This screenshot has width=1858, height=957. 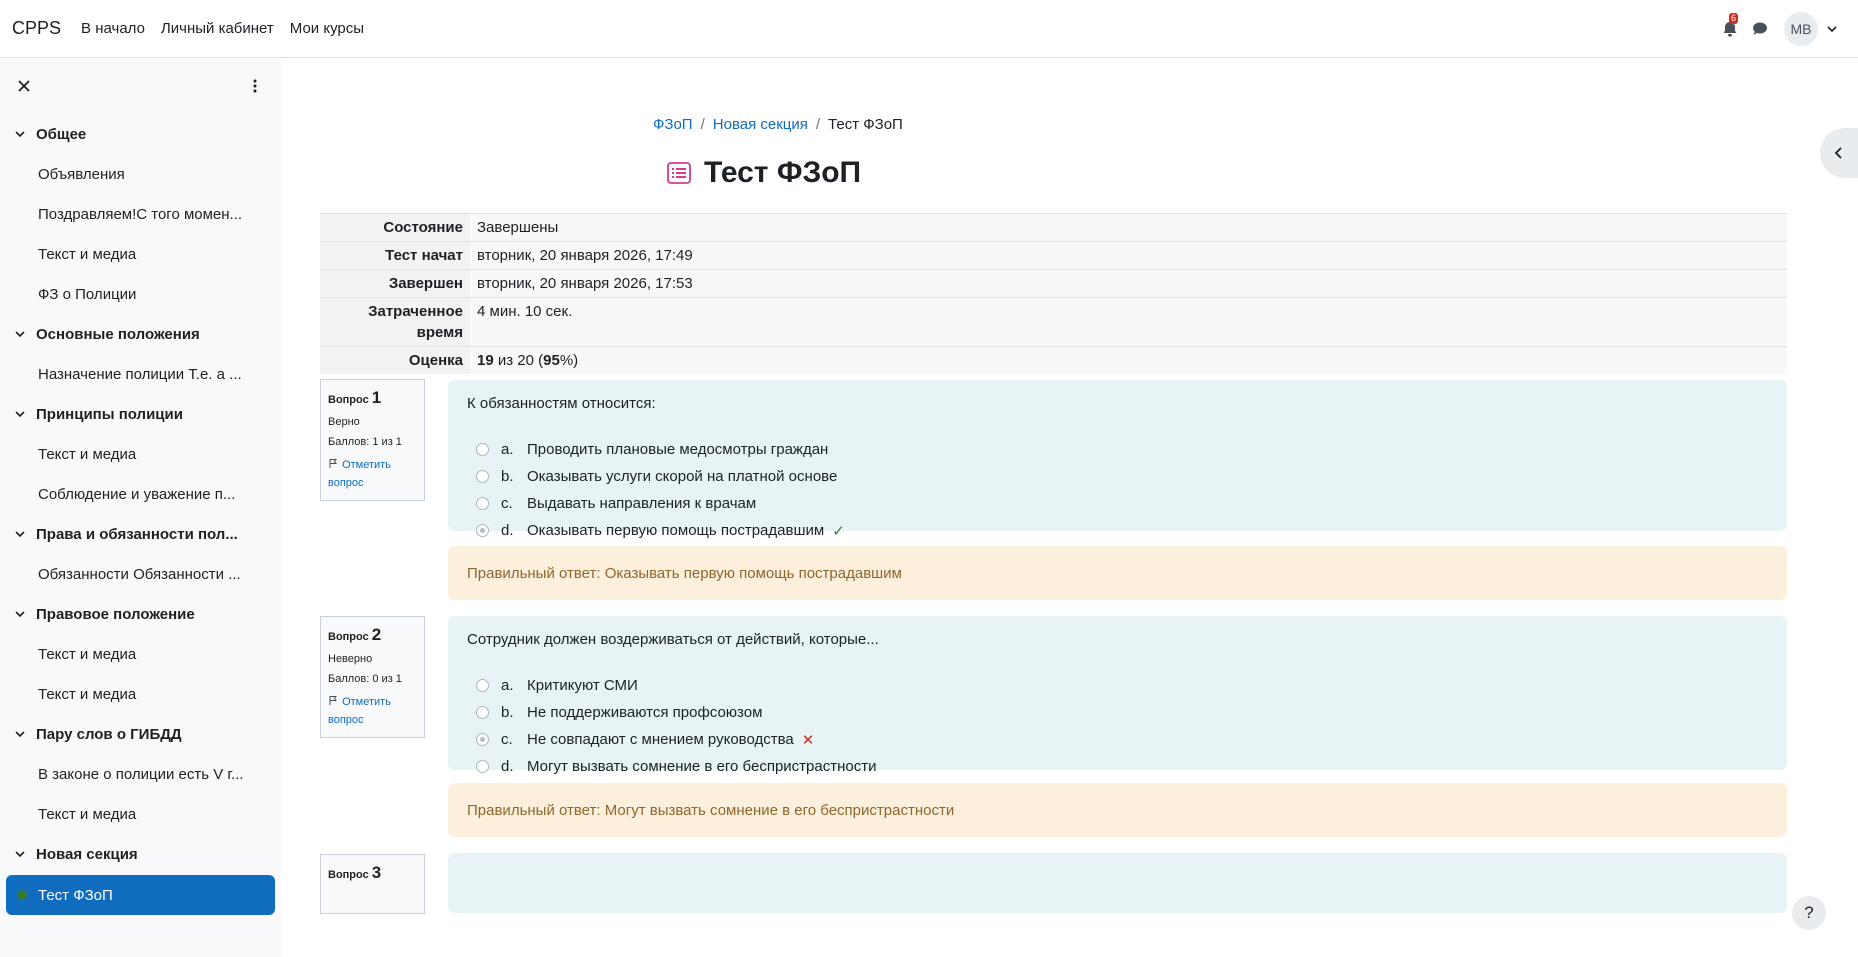 What do you see at coordinates (395, 255) in the screenshot?
I see `summary-label: Тест начат` at bounding box center [395, 255].